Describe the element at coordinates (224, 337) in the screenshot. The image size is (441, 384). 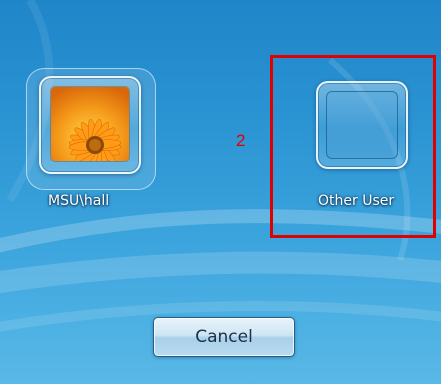
I see `cancel-button: Cancel` at that location.